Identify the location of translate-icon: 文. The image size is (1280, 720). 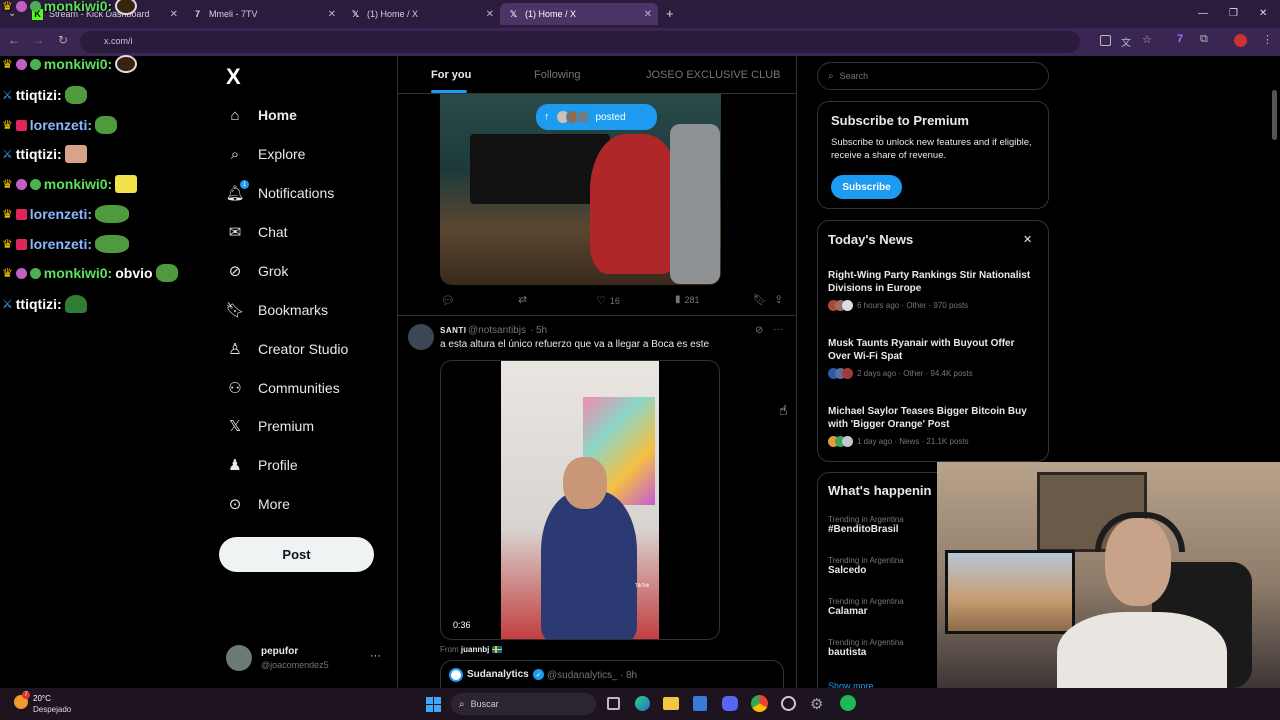
(1126, 41).